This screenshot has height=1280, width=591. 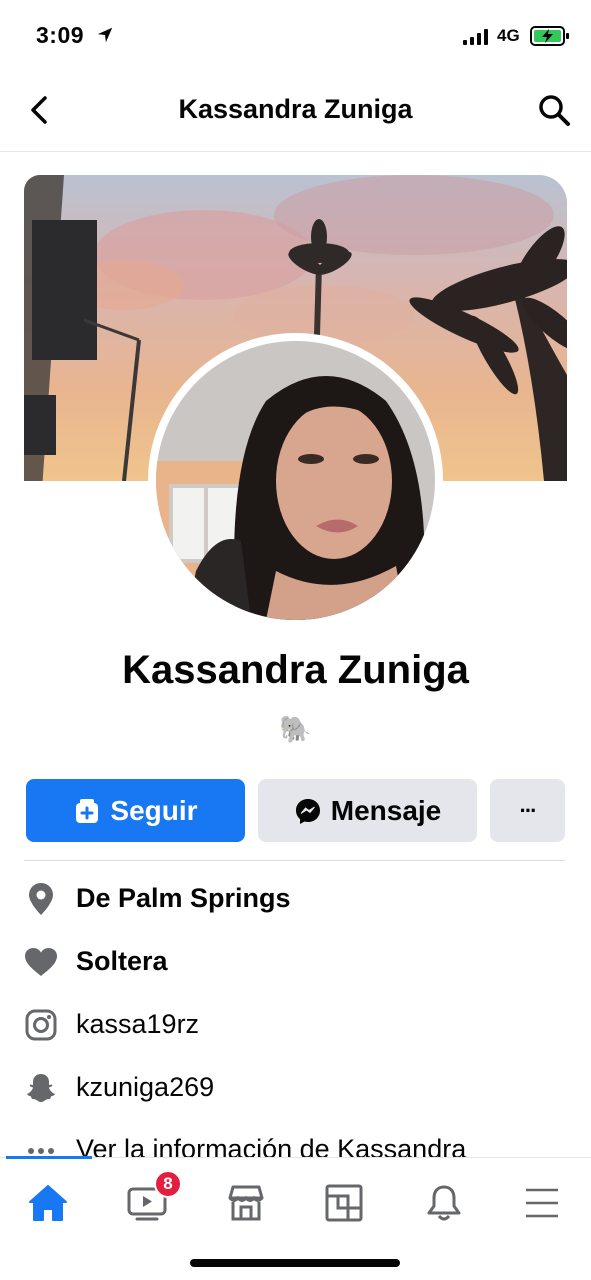 What do you see at coordinates (149, 1199) in the screenshot?
I see `tab-watch: 8` at bounding box center [149, 1199].